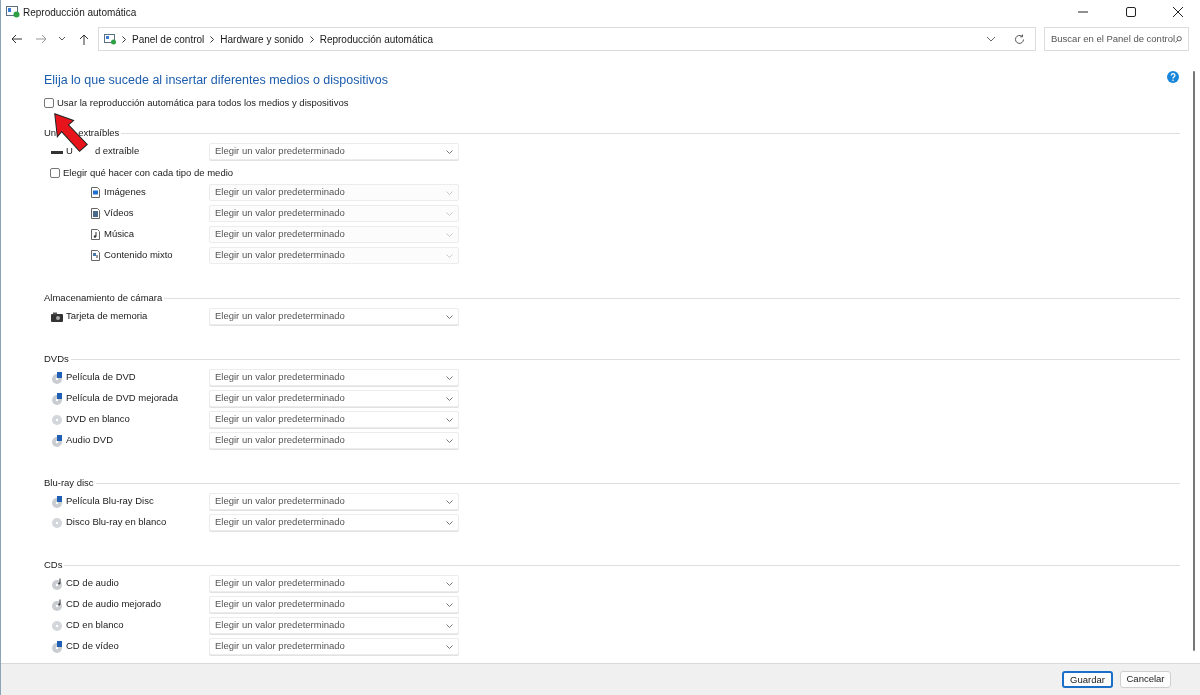  What do you see at coordinates (1019, 39) in the screenshot?
I see `refresh-icon` at bounding box center [1019, 39].